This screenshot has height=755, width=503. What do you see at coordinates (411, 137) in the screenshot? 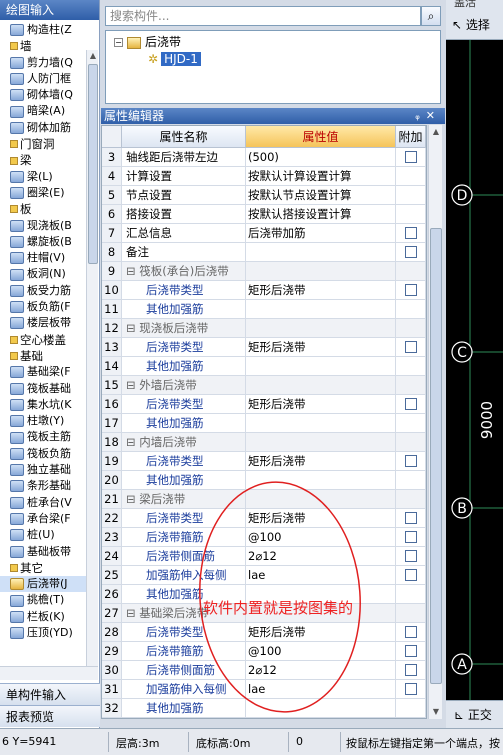
I see `header-additional: 附加` at bounding box center [411, 137].